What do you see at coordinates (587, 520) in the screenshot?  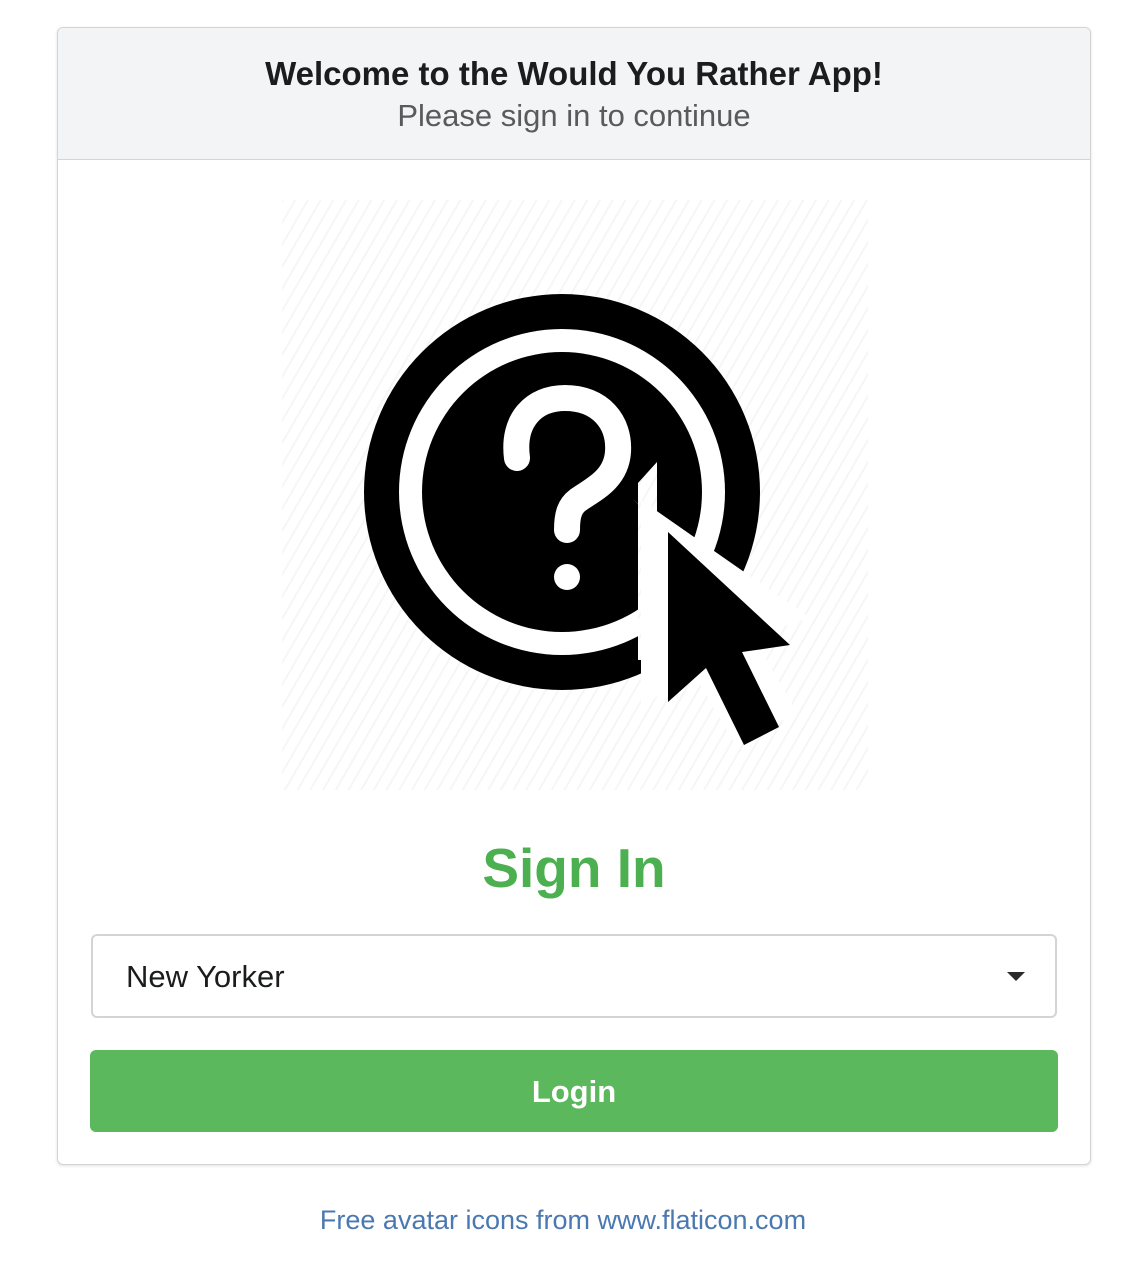 I see `question-cursor-icon` at bounding box center [587, 520].